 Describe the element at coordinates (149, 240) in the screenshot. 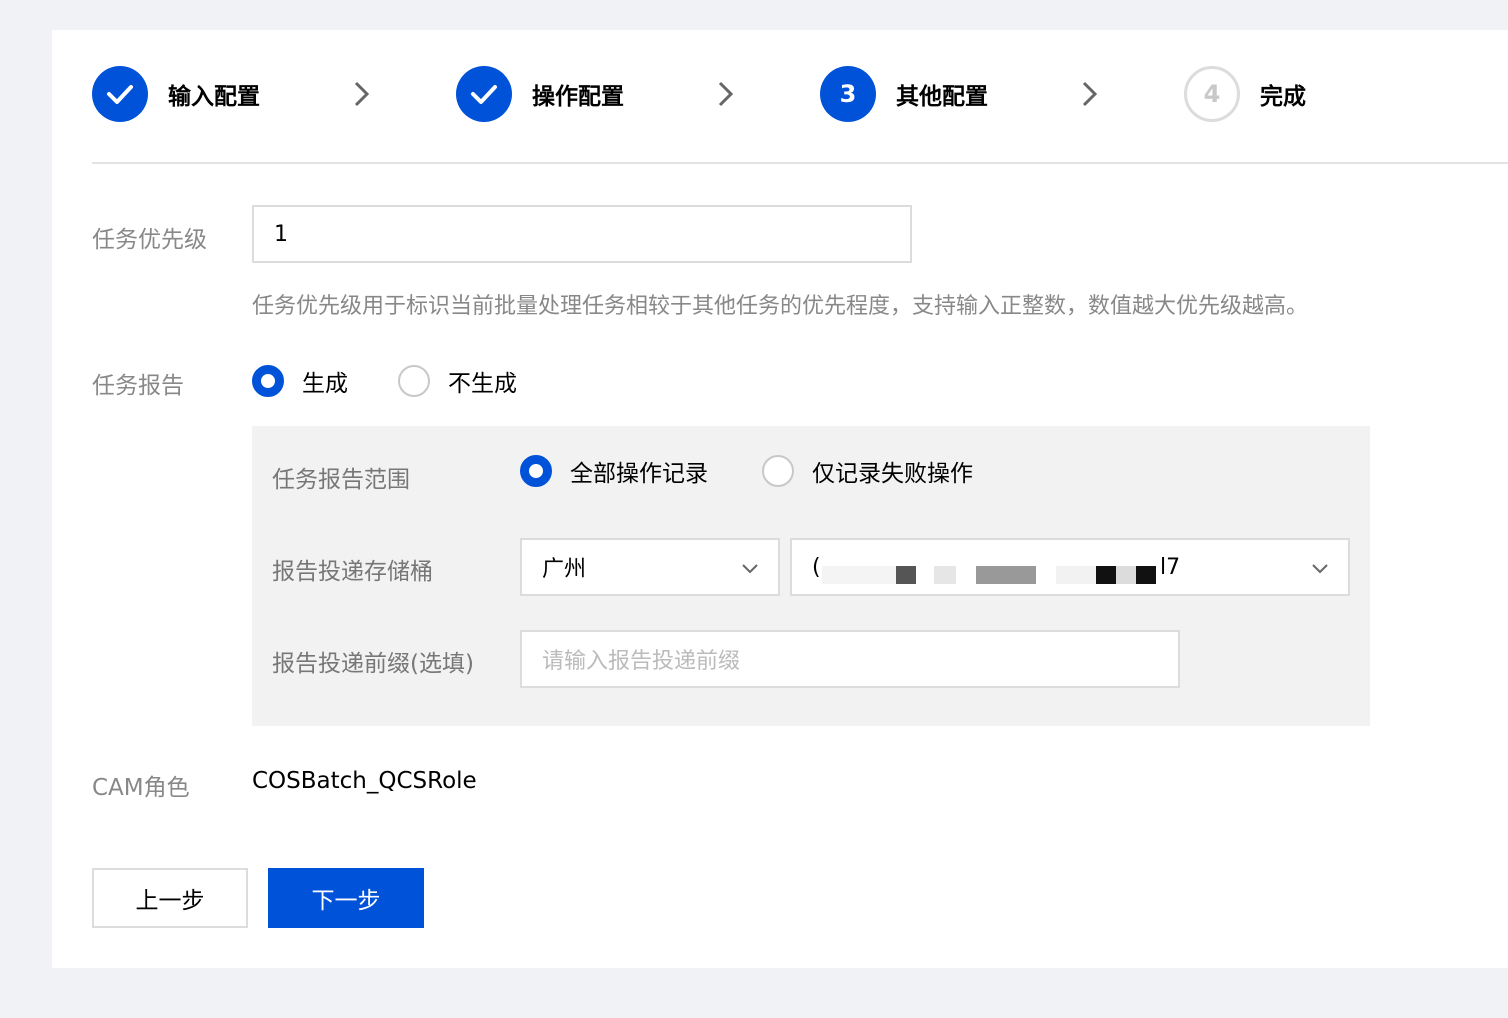

I see `priority-label: 任务优先级` at that location.